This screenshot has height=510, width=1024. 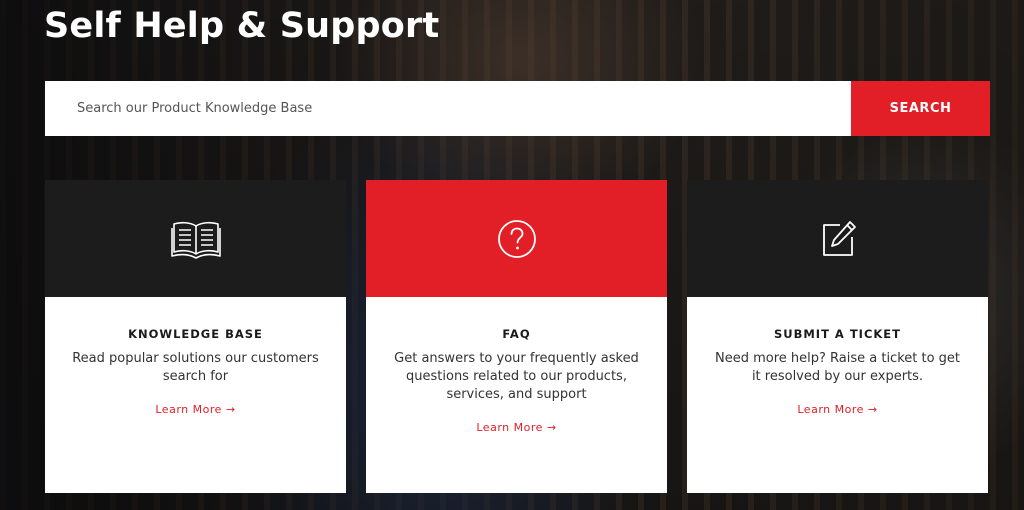 I want to click on edit-icon, so click(x=838, y=239).